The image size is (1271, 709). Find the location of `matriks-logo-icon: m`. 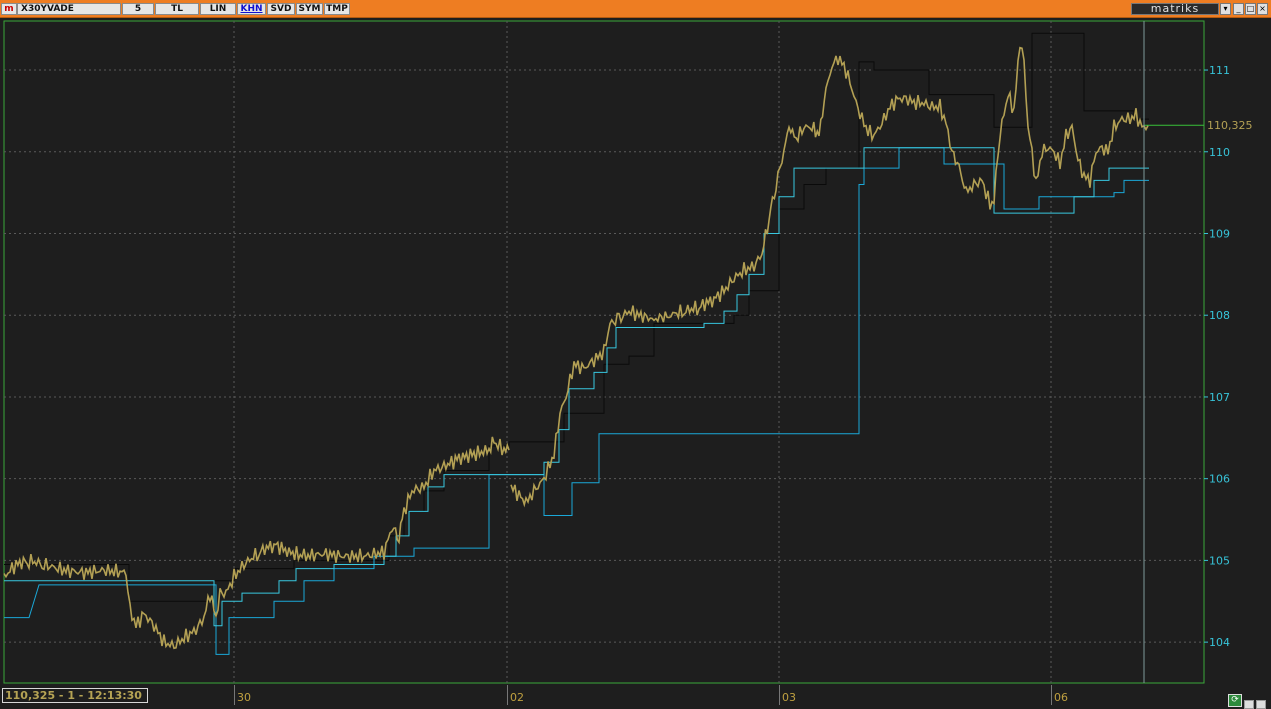

matriks-logo-icon: m is located at coordinates (9, 9).